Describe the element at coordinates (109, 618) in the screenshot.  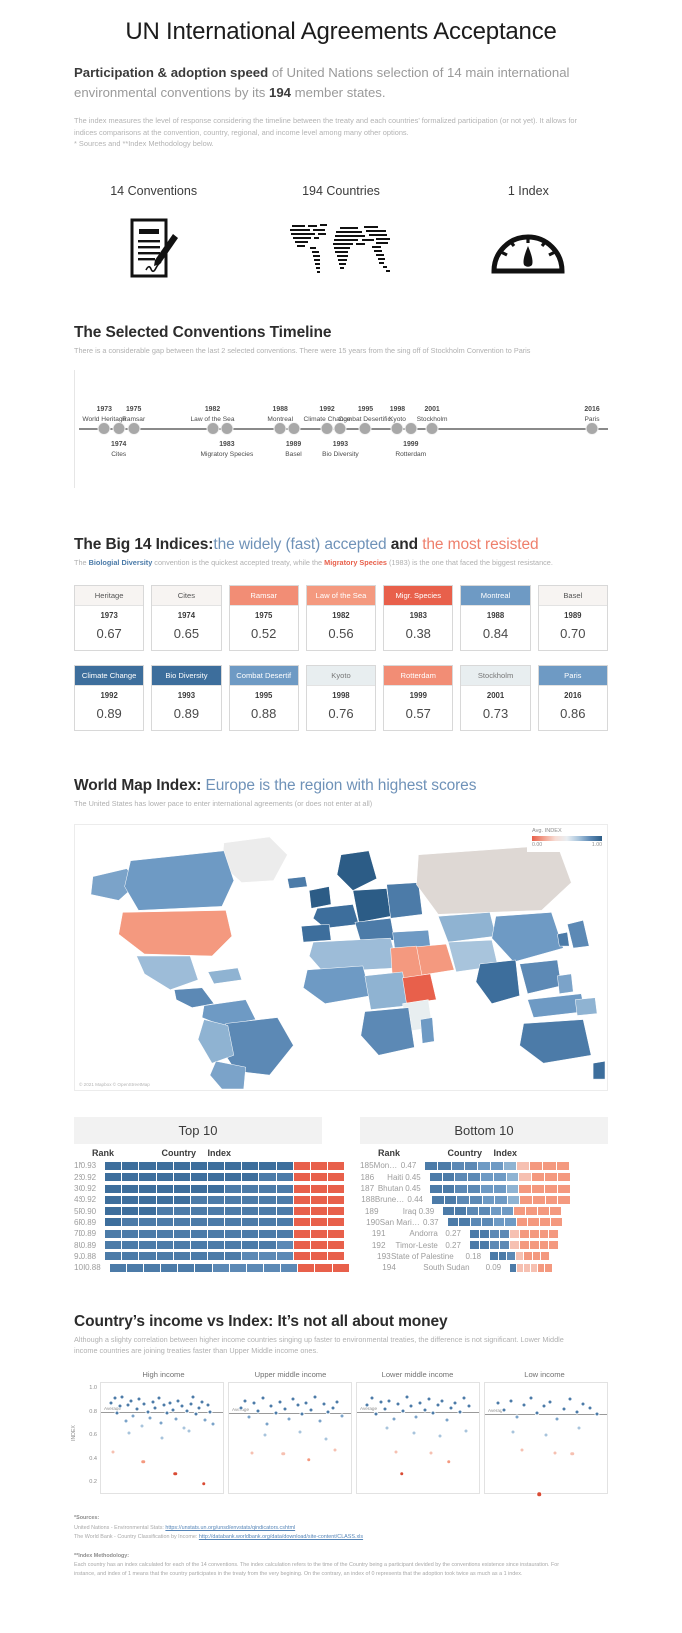
I see `convention-index-card: Heritage 1973 0.67` at that location.